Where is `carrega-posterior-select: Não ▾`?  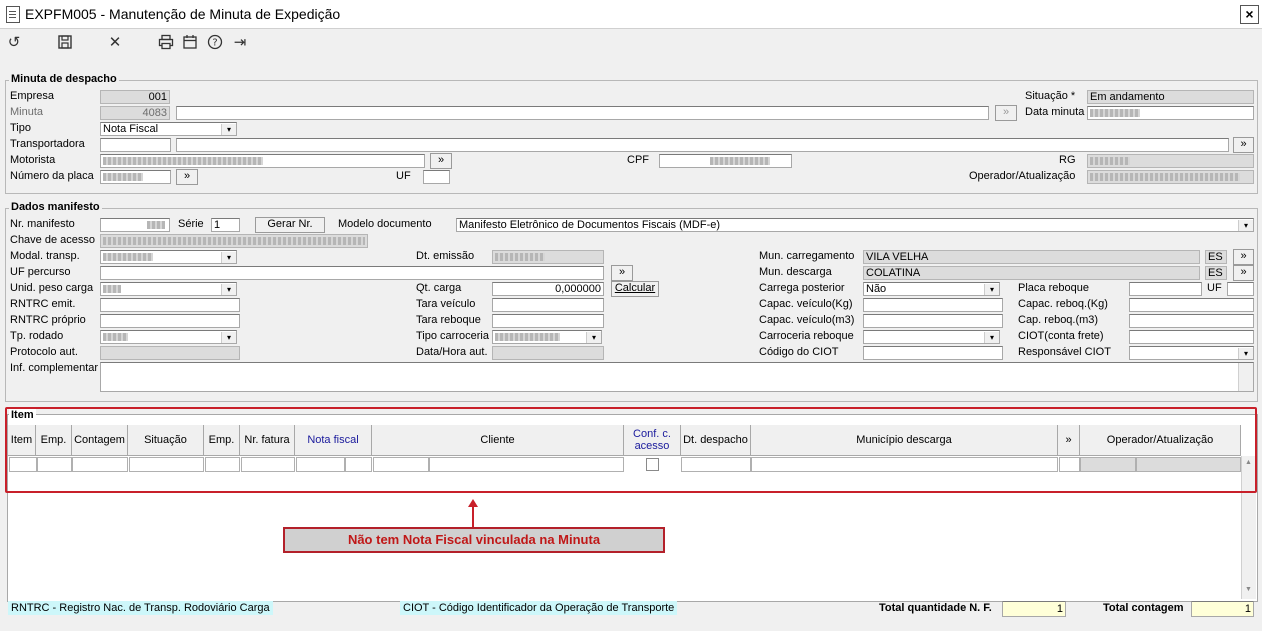
carrega-posterior-select: Não ▾ is located at coordinates (931, 289).